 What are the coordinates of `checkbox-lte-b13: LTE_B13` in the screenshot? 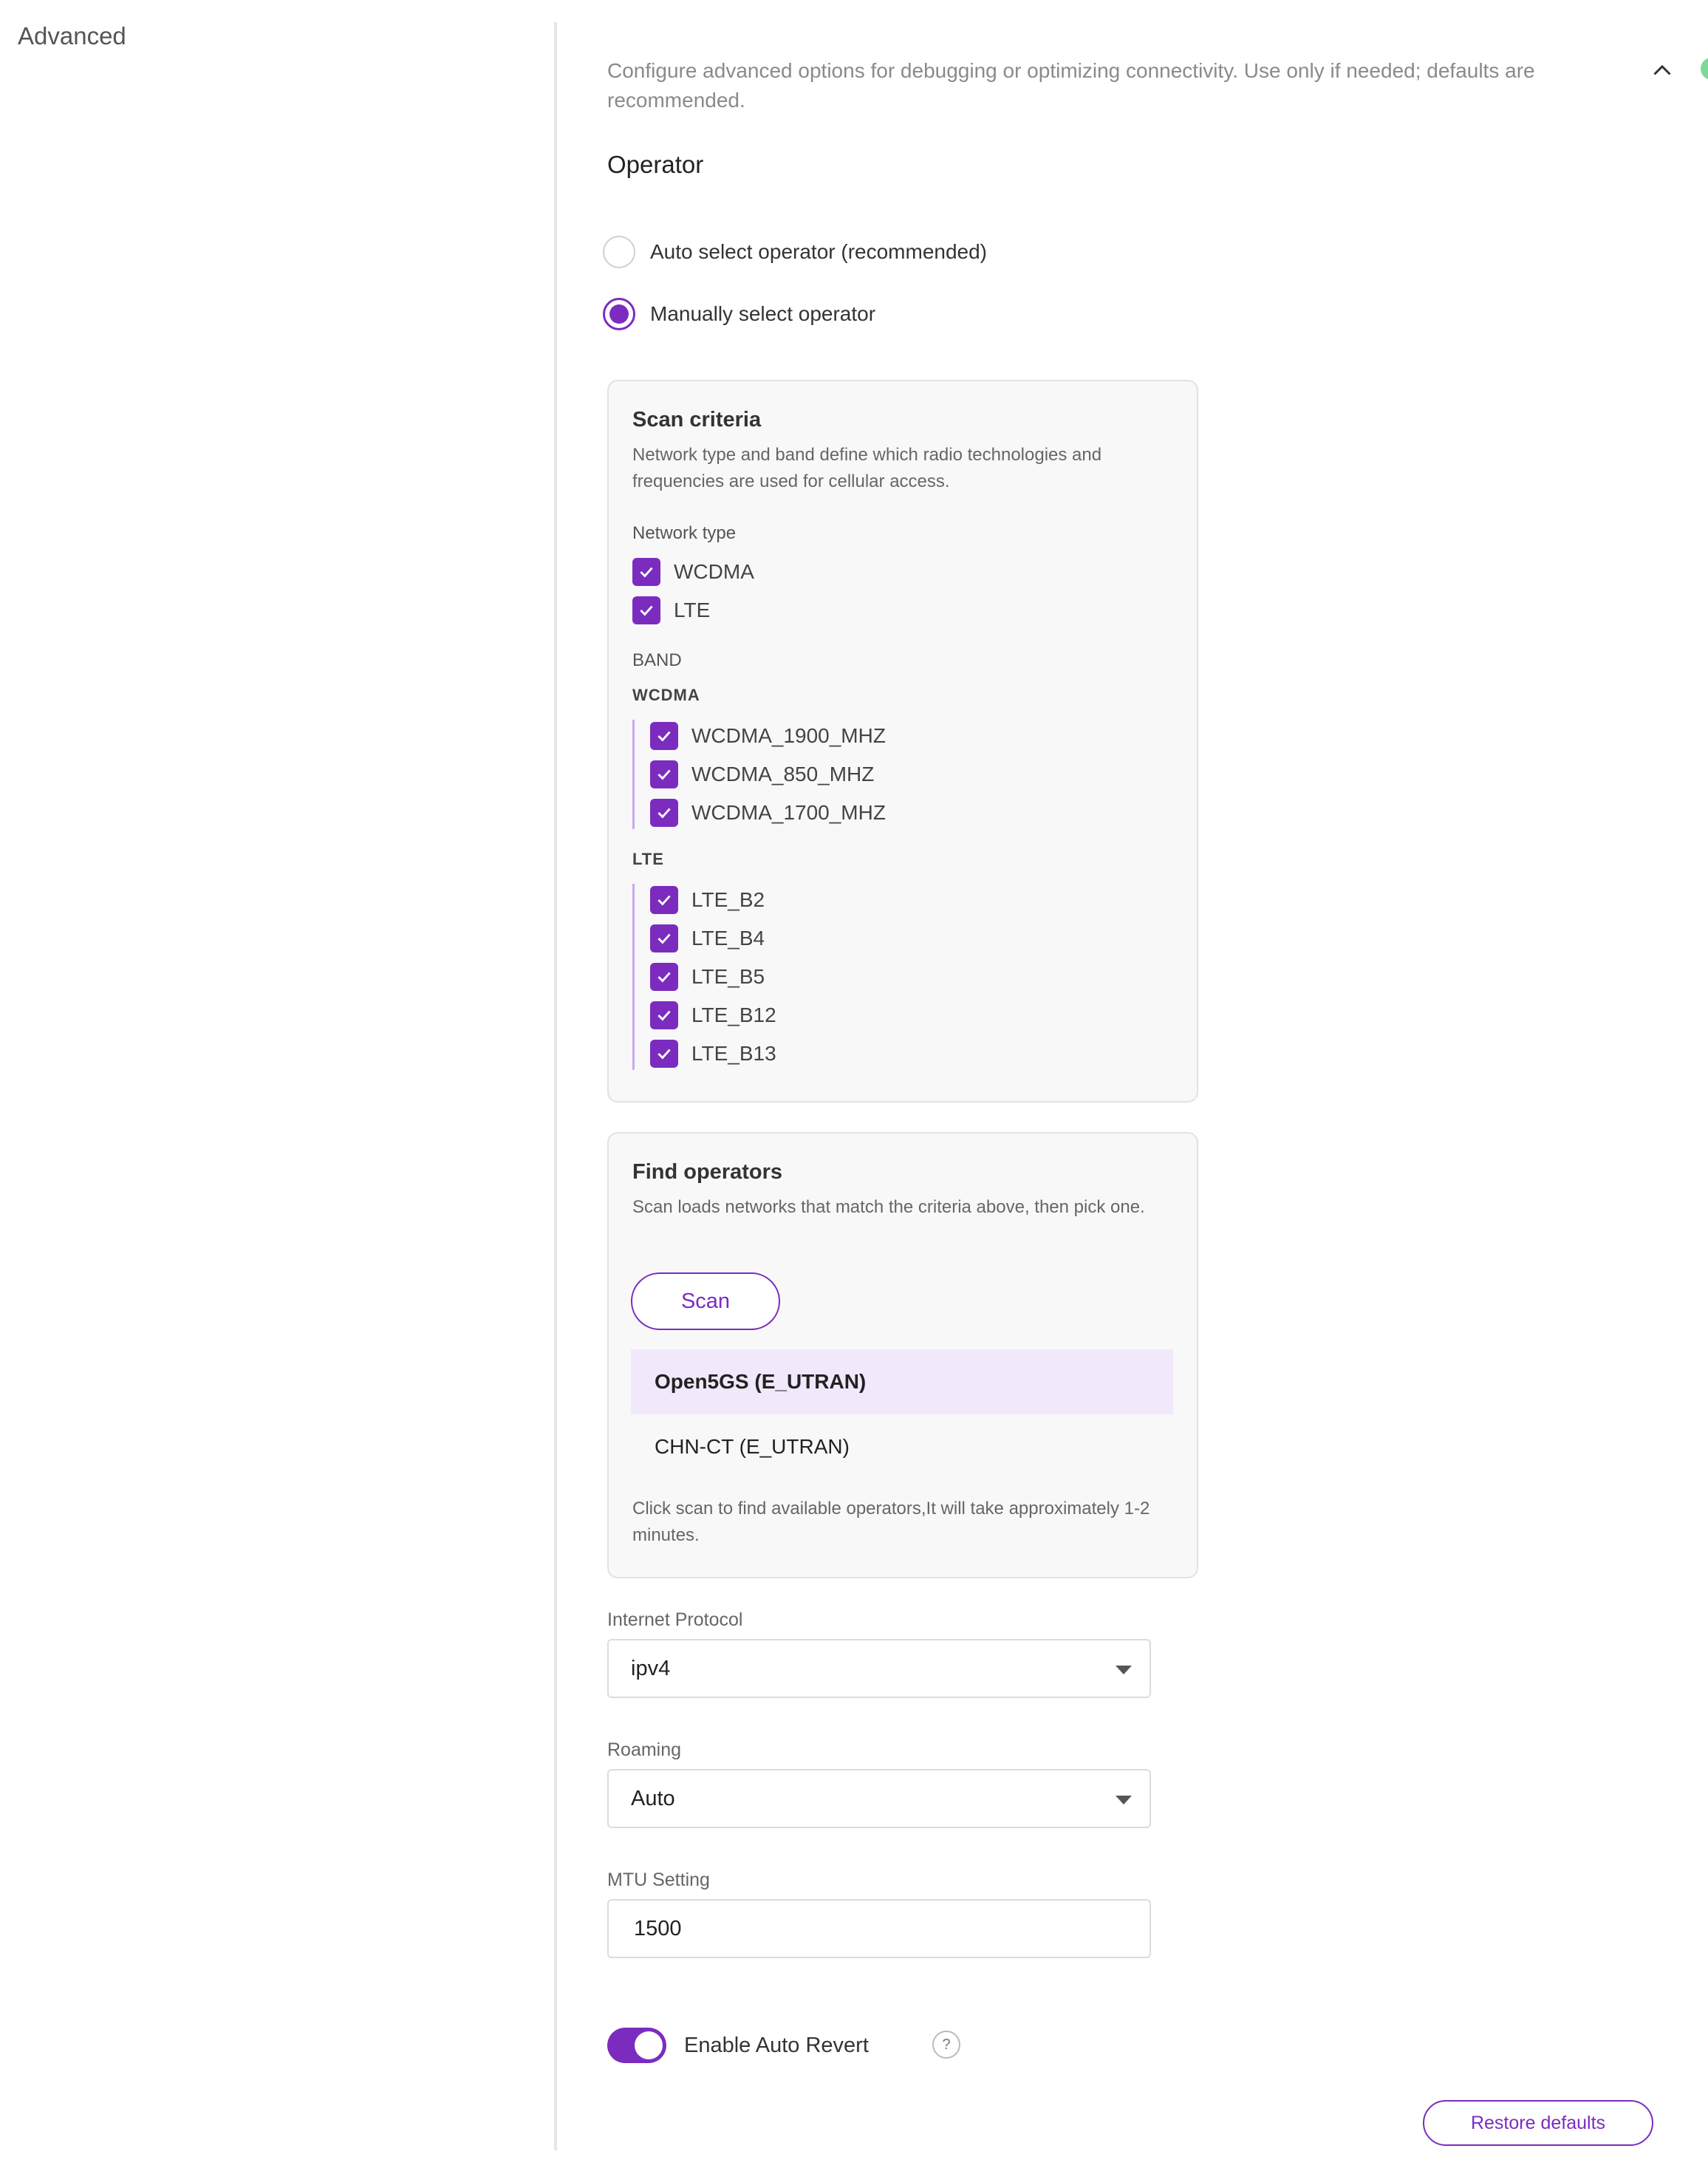 It's located at (713, 1054).